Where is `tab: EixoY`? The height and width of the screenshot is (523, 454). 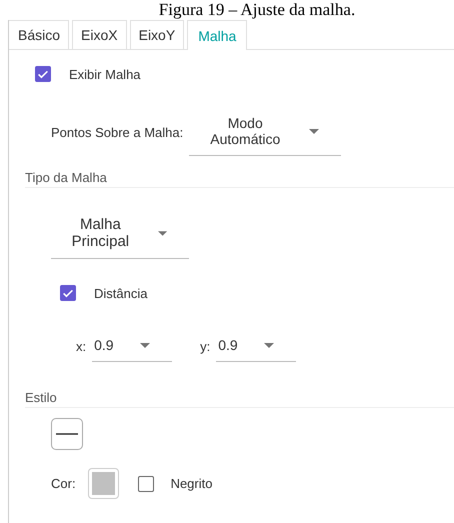
tab: EixoY is located at coordinates (157, 34).